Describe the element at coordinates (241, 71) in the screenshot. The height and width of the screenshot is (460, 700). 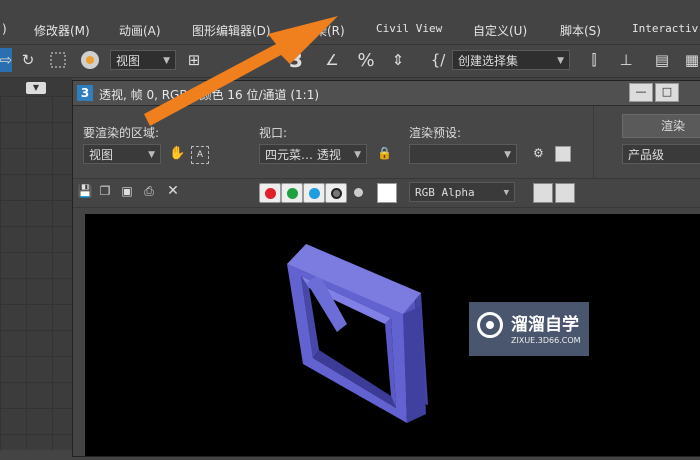
I see `orange-arrow-icon` at that location.